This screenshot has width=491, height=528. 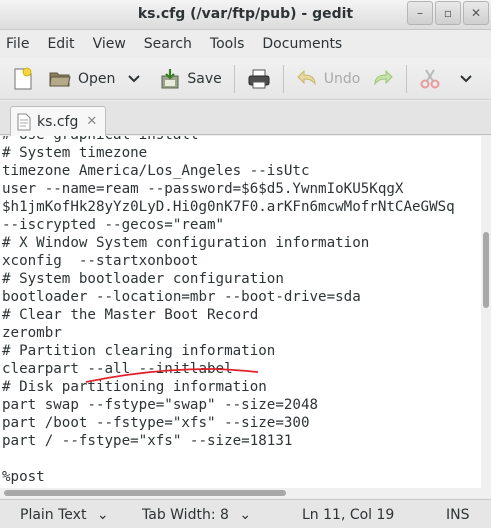 I want to click on editor-line: part / --fstype="xfs" --size=18131, so click(x=147, y=441).